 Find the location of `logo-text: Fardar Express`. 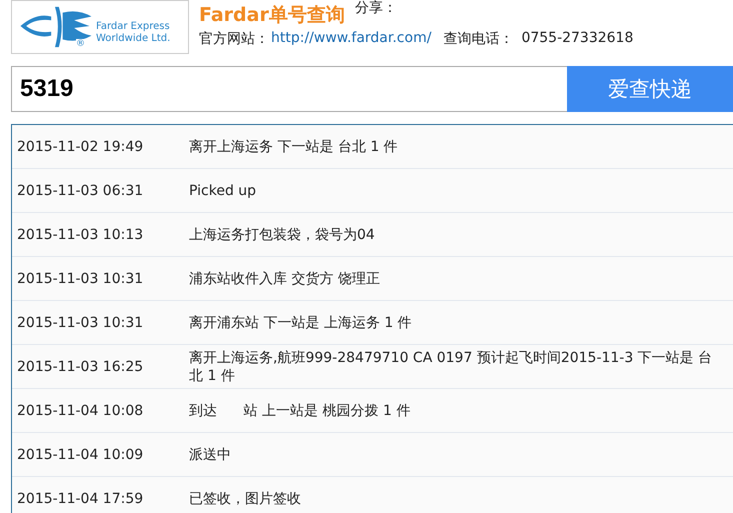

logo-text: Fardar Express is located at coordinates (133, 27).